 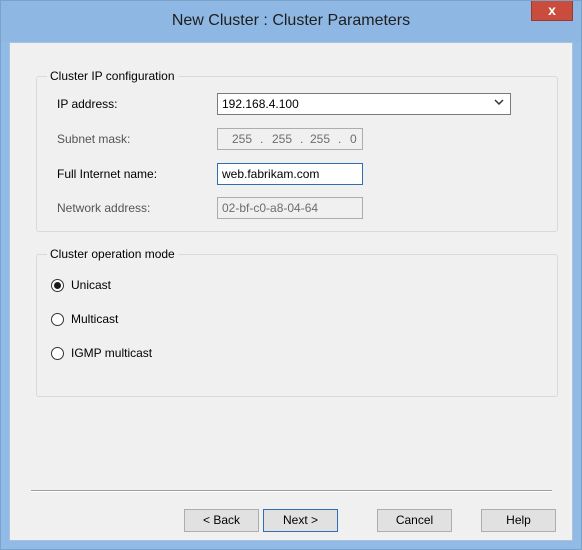 What do you see at coordinates (87, 104) in the screenshot?
I see `ip-address-label: IP address:` at bounding box center [87, 104].